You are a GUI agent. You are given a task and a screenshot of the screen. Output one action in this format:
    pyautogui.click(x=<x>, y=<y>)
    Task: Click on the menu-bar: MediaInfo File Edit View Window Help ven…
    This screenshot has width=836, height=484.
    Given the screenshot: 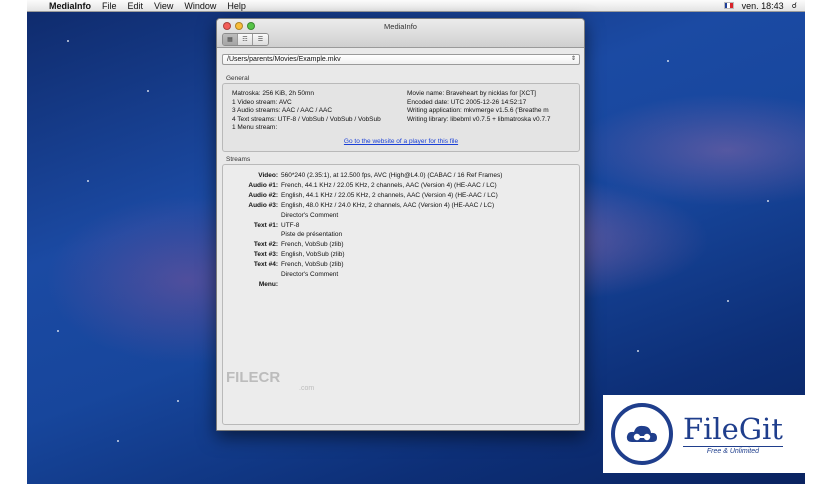 What is the action you would take?
    pyautogui.click(x=416, y=6)
    